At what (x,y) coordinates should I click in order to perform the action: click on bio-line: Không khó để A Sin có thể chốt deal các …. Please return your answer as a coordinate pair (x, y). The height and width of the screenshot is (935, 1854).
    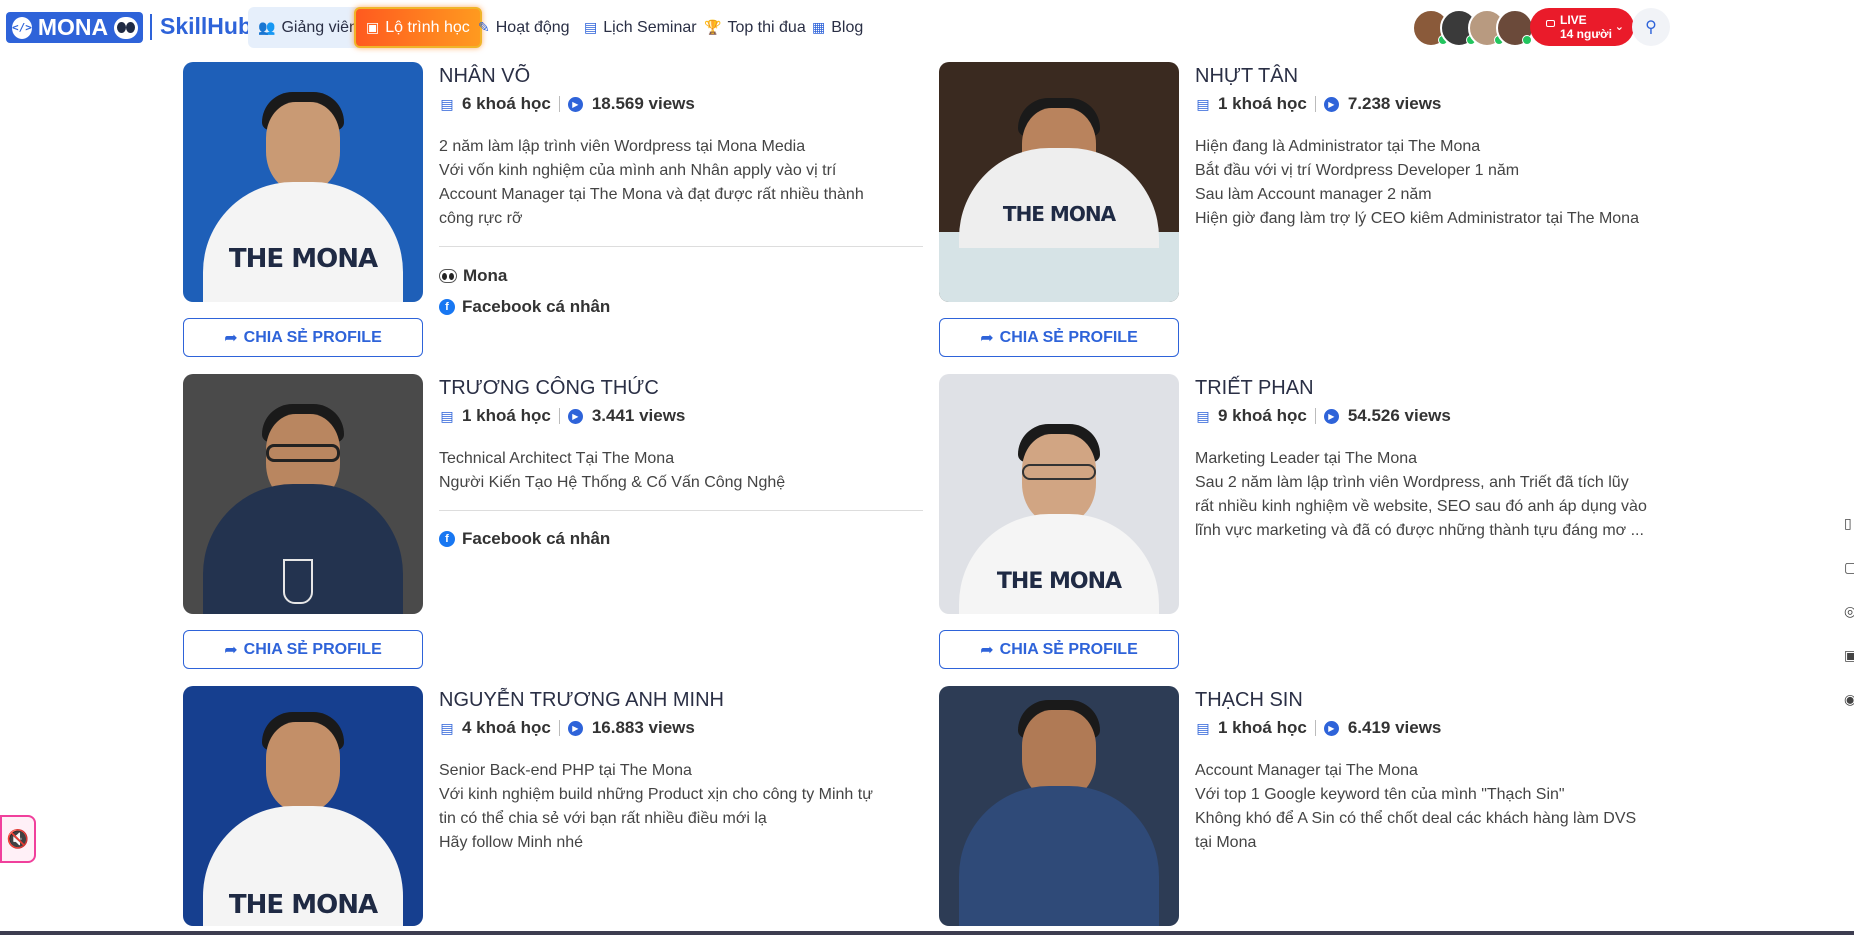
    Looking at the image, I should click on (1416, 818).